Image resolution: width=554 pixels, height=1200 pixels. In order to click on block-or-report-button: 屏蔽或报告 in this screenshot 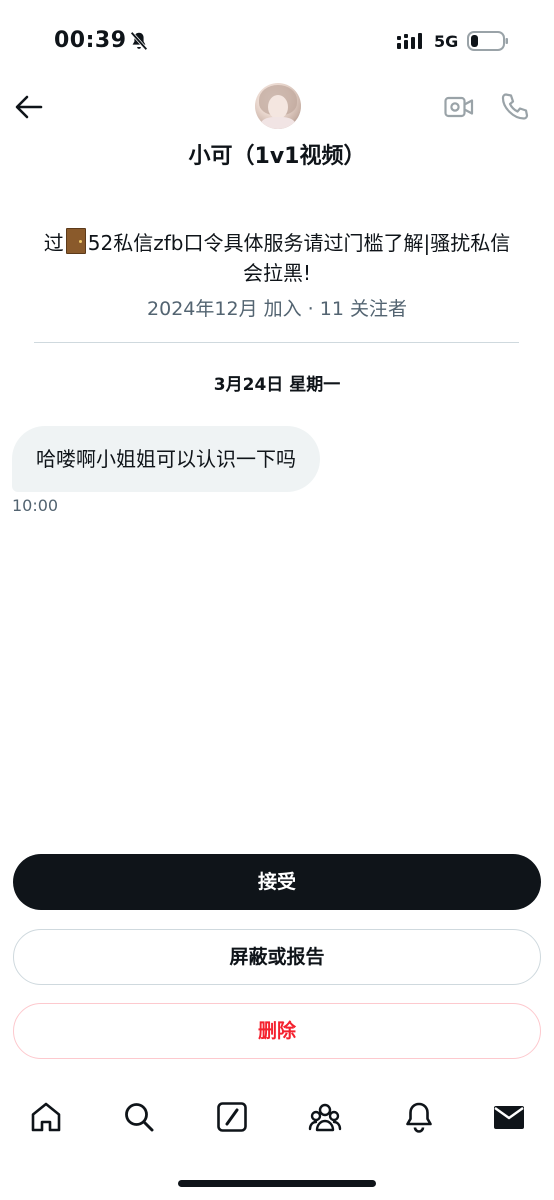, I will do `click(277, 957)`.